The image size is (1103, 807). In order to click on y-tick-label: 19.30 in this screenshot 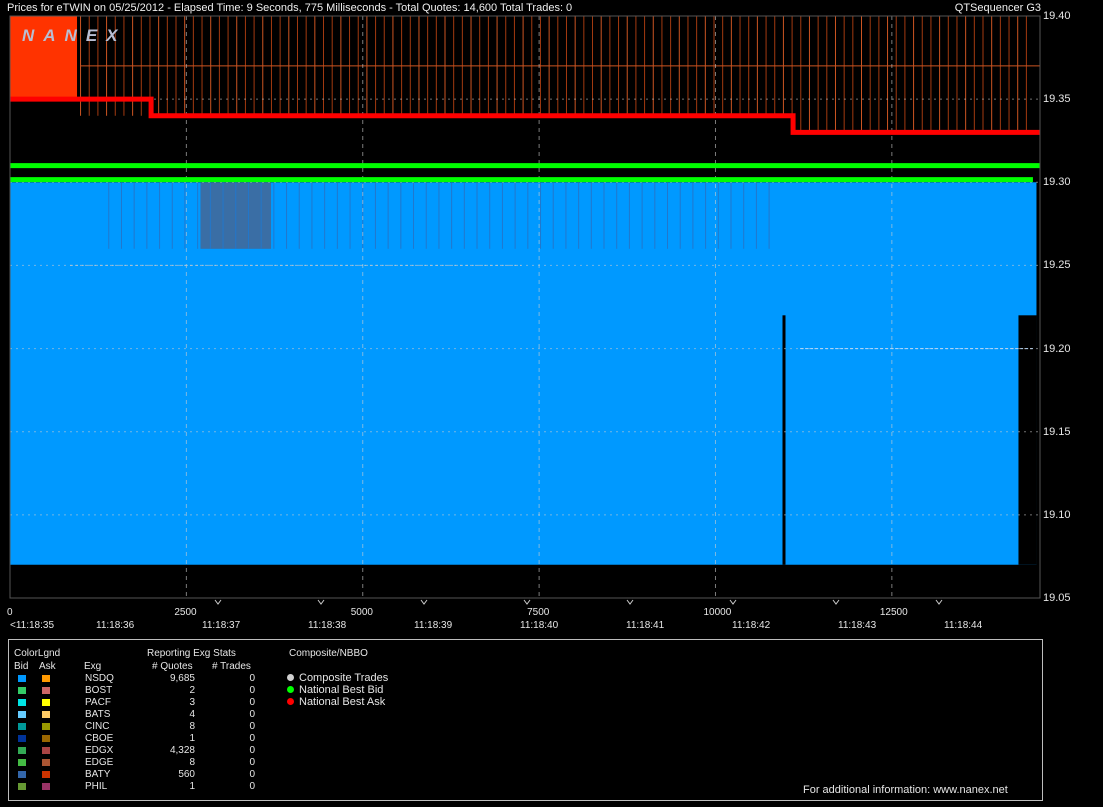, I will do `click(1057, 182)`.